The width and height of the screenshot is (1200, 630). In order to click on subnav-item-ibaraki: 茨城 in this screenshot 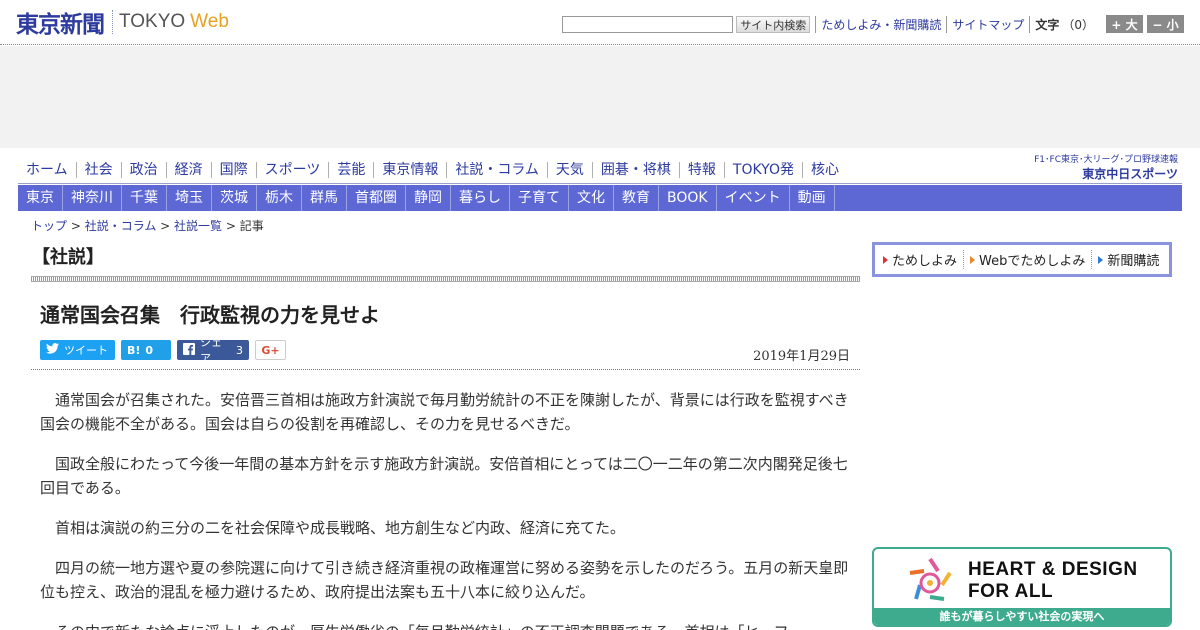, I will do `click(234, 198)`.